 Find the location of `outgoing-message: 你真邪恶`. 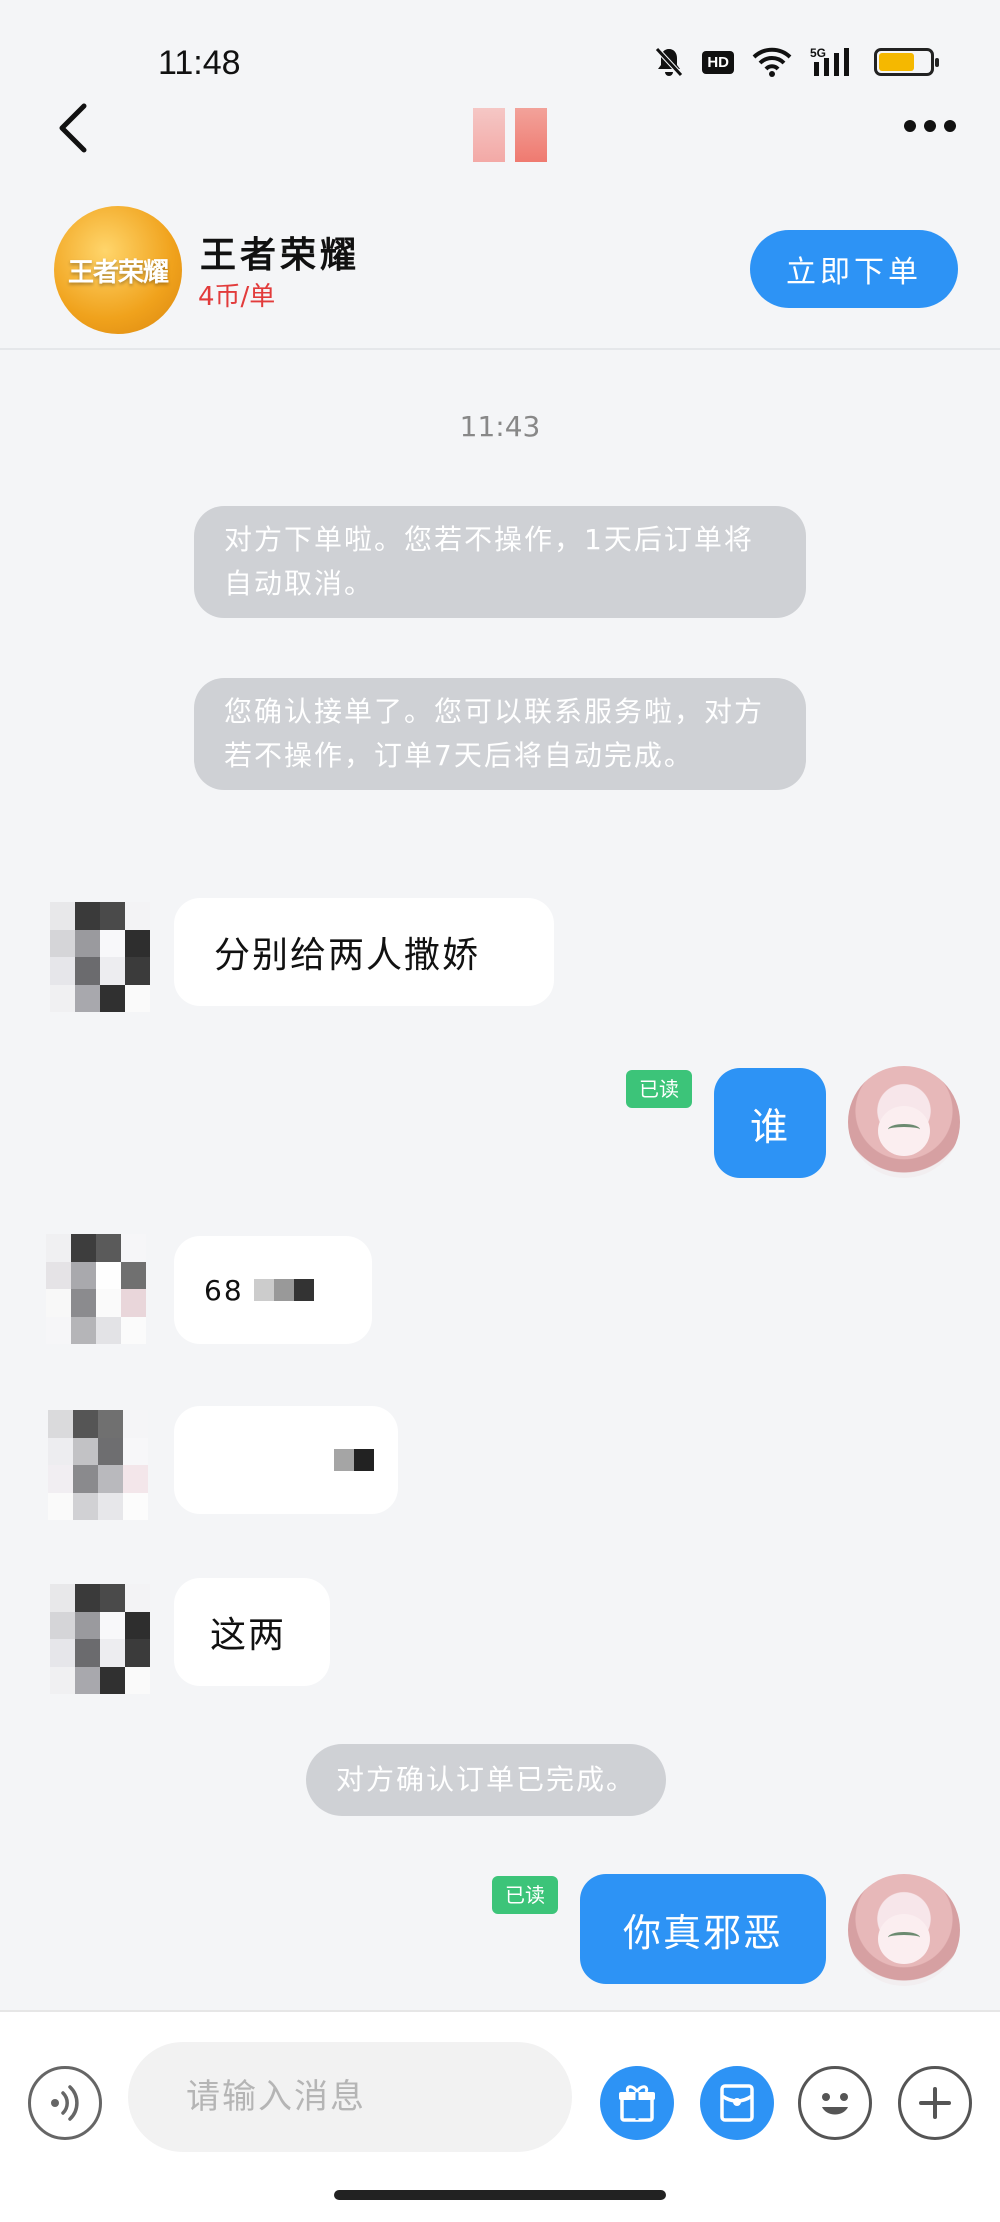

outgoing-message: 你真邪恶 is located at coordinates (703, 1929).